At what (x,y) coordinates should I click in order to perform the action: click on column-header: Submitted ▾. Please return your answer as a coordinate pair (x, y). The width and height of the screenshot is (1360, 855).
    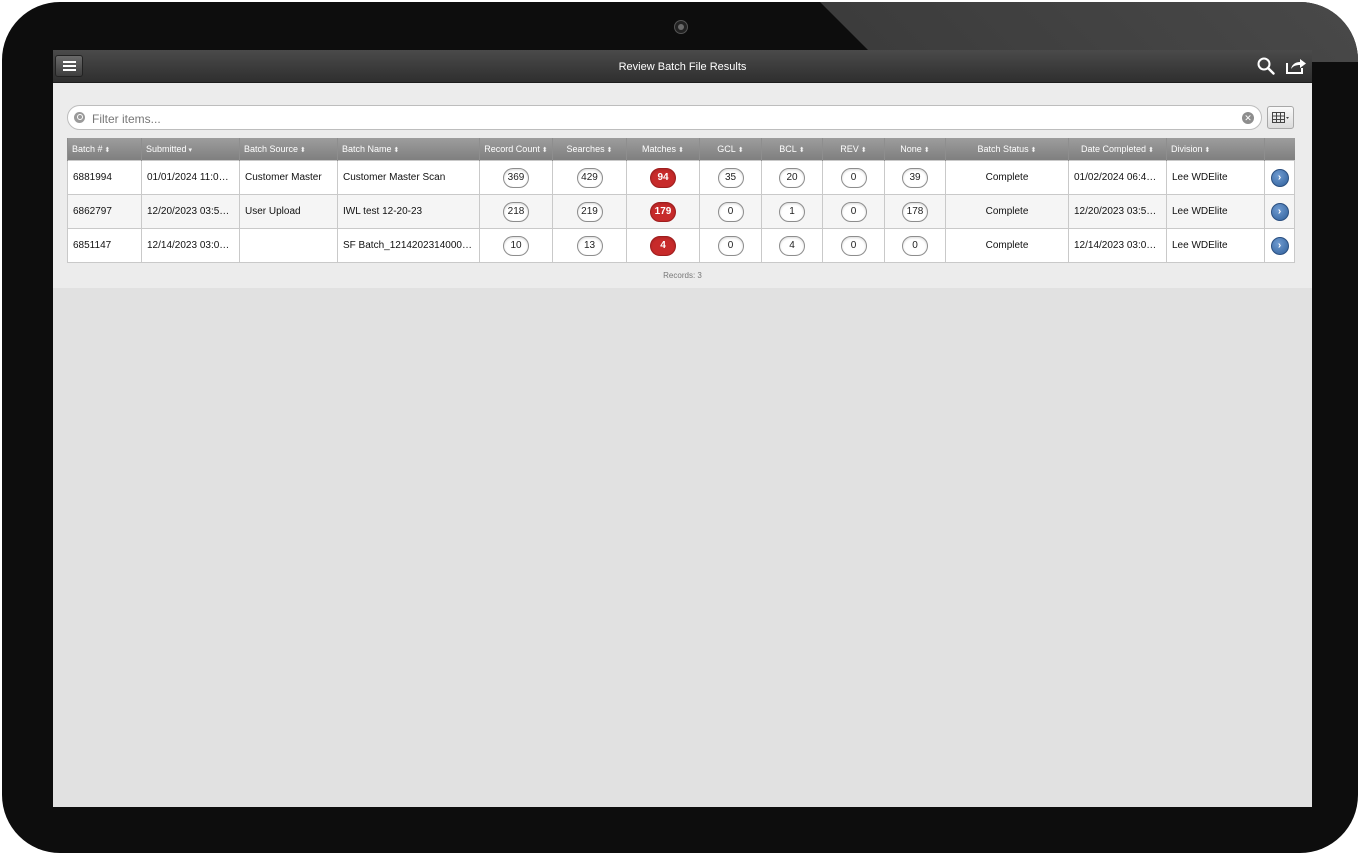
    Looking at the image, I should click on (190, 149).